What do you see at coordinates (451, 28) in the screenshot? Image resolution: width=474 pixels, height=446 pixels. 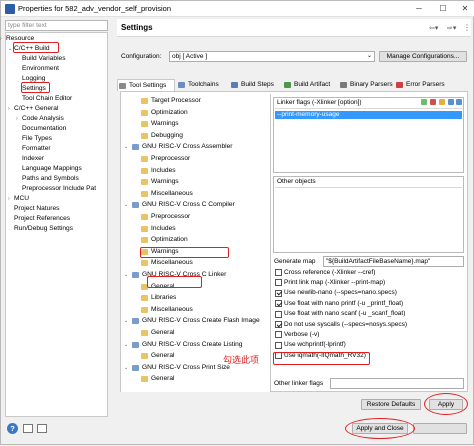 I see `forward-arrow-icon: ⇨▾` at bounding box center [451, 28].